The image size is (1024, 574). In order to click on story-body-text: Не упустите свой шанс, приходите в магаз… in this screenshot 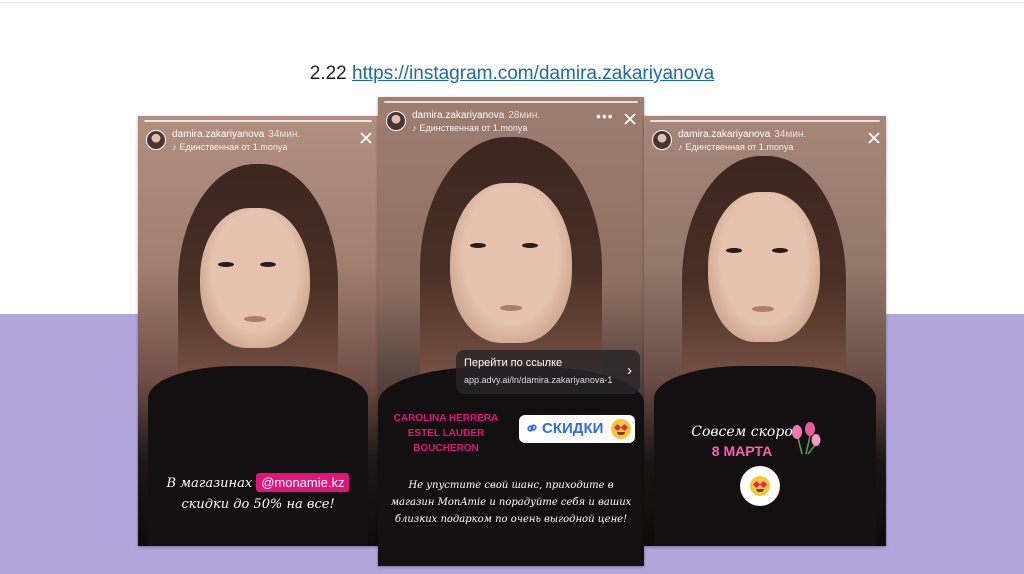, I will do `click(511, 502)`.